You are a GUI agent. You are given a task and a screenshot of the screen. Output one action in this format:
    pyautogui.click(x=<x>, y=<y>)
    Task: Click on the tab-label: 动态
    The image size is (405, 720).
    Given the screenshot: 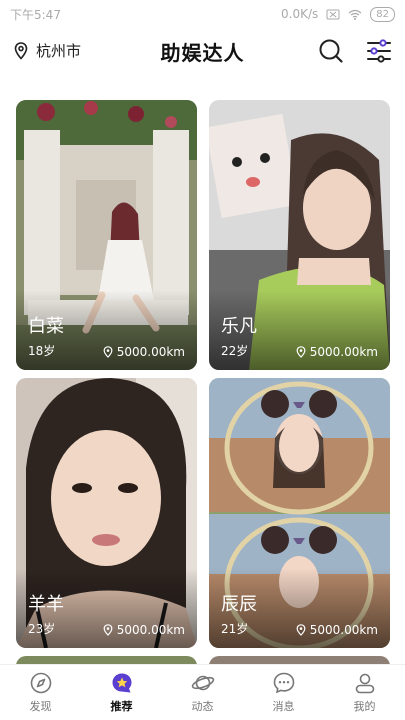 What is the action you would take?
    pyautogui.click(x=202, y=706)
    